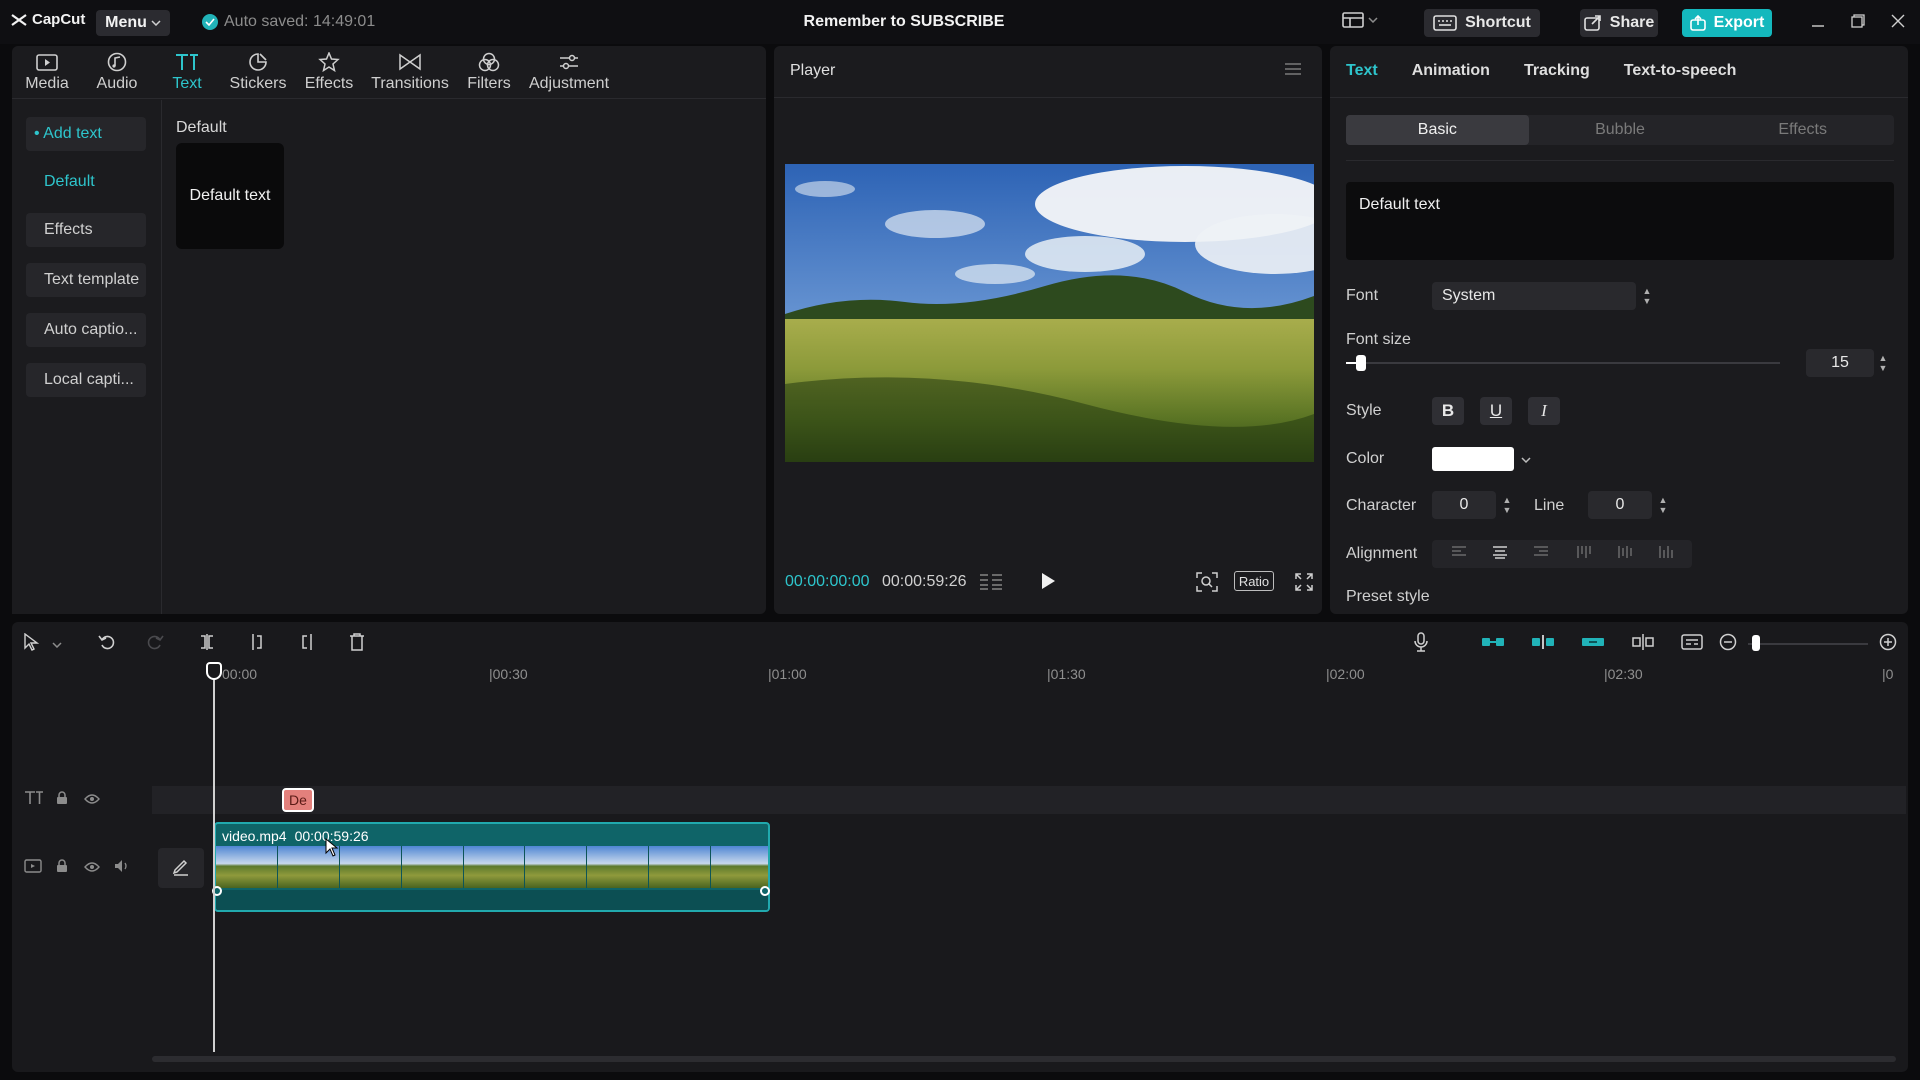  Describe the element at coordinates (1802, 130) in the screenshot. I see `subtab-effects: Effects` at that location.